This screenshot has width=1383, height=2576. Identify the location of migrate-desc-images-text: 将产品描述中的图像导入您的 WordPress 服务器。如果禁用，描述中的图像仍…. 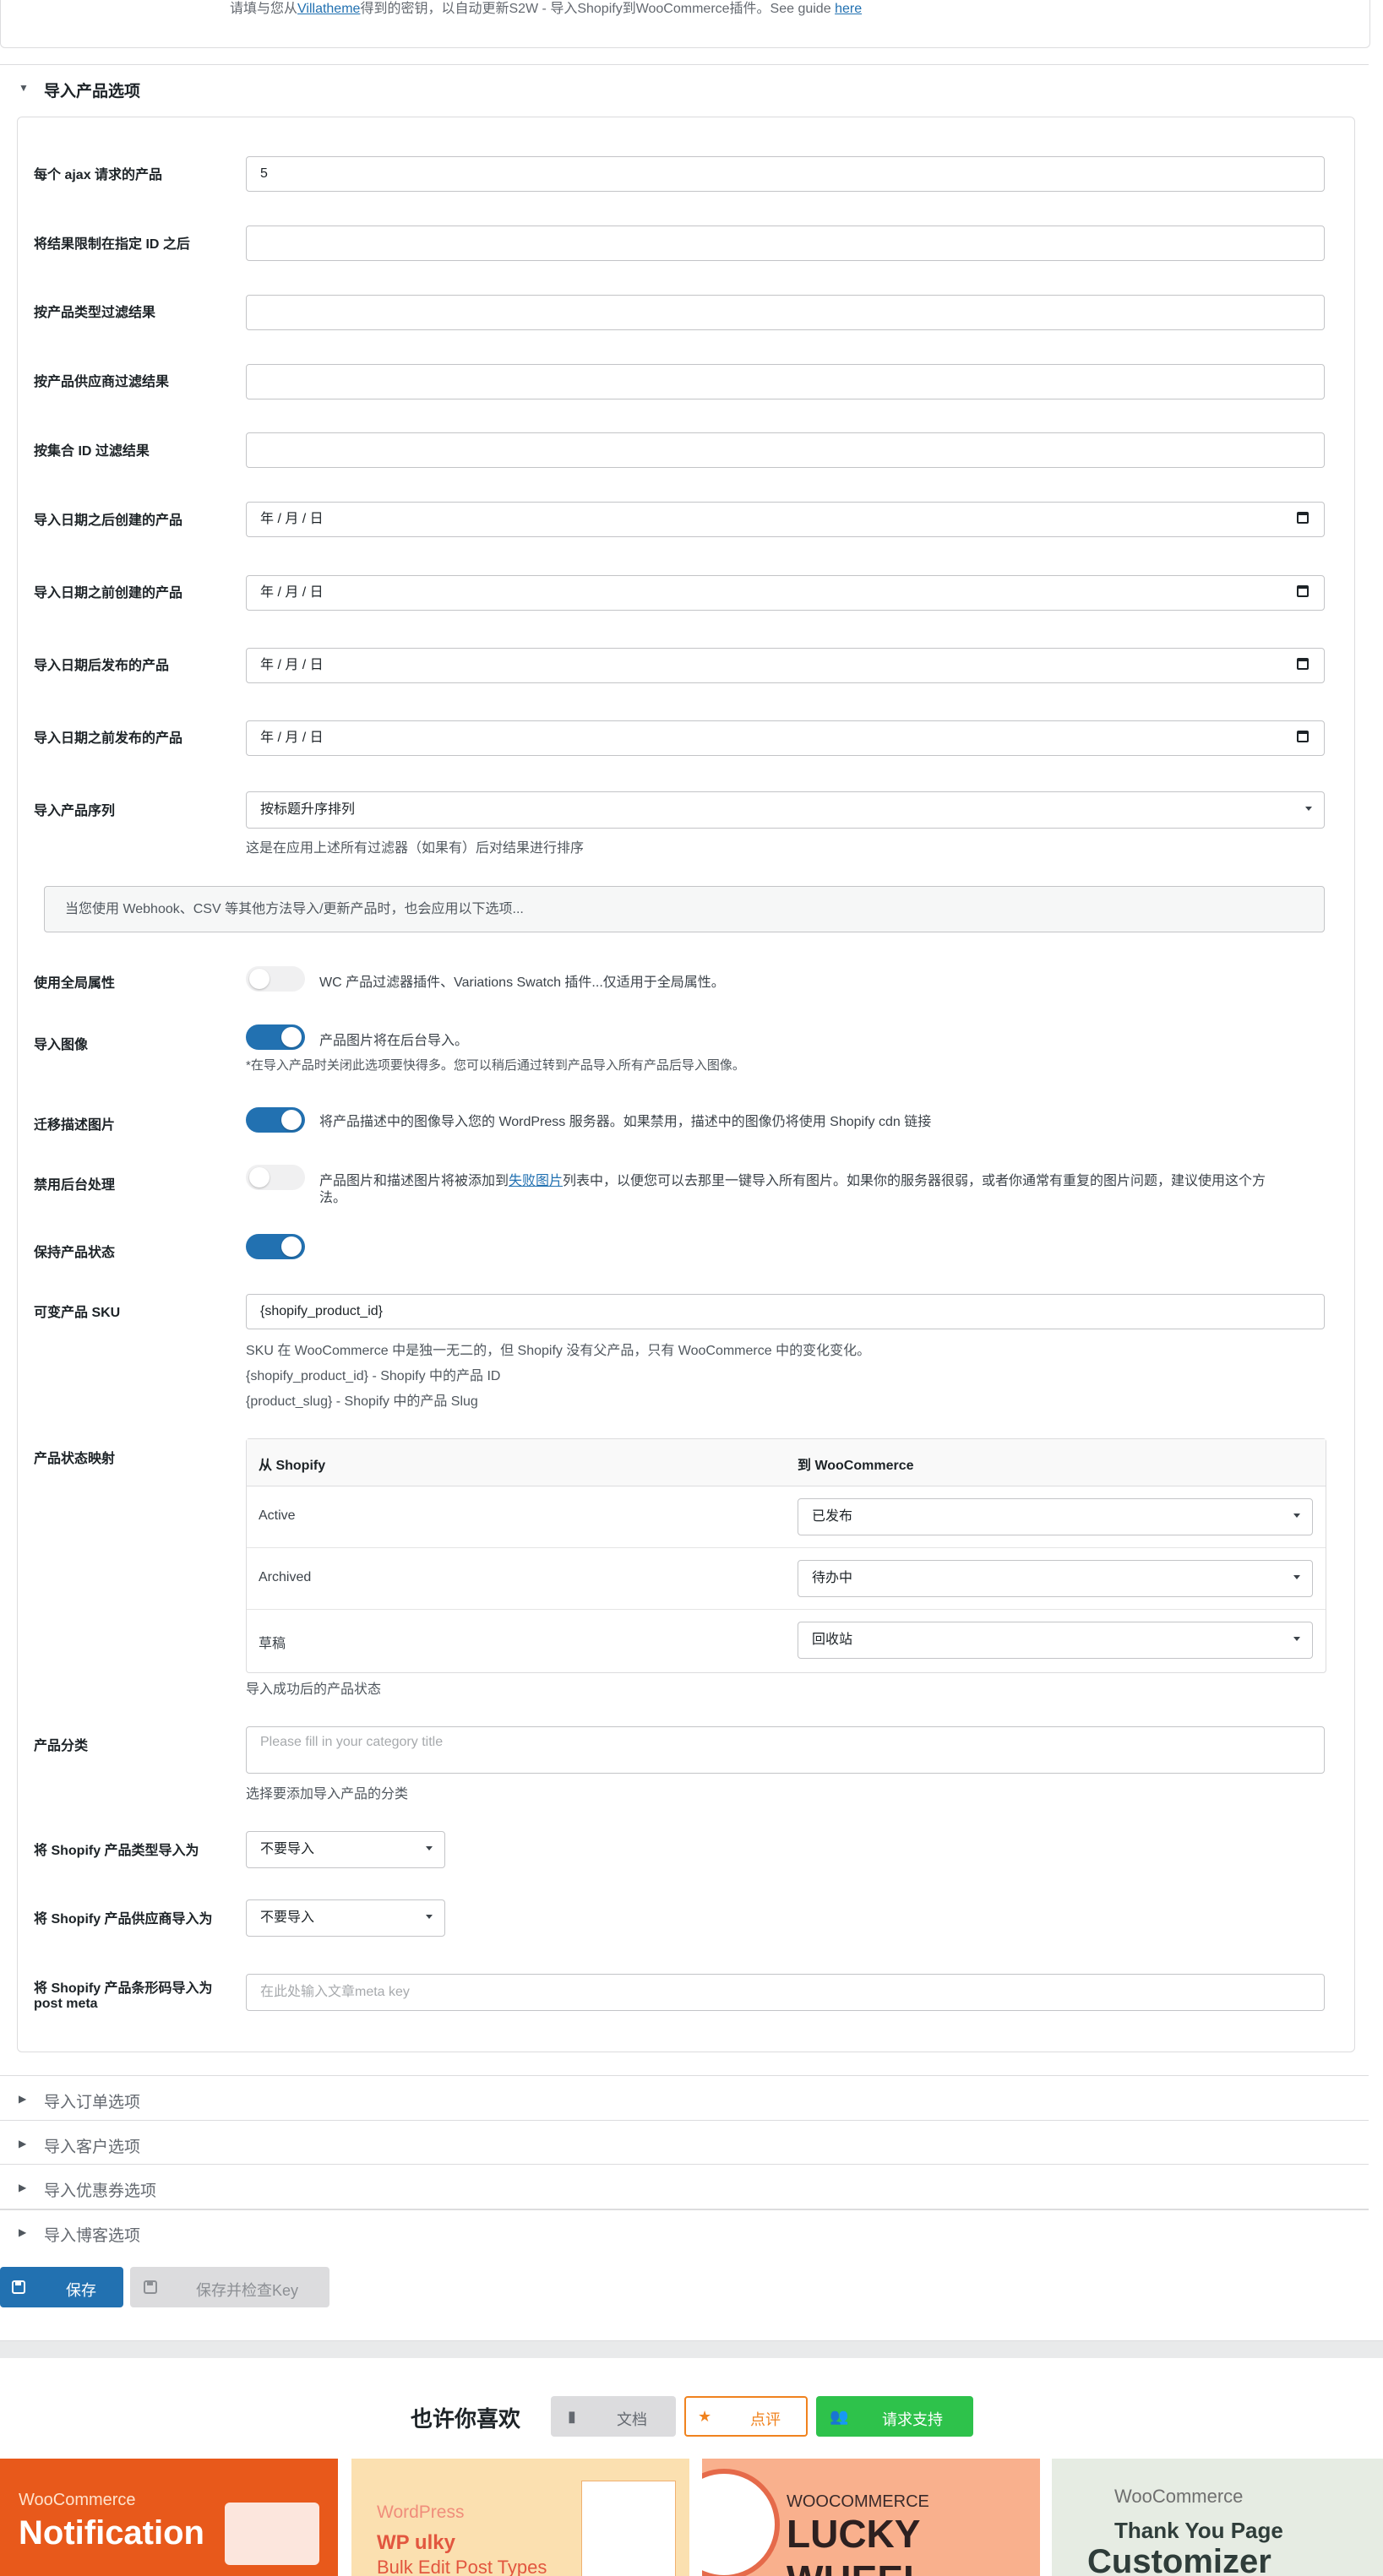
(625, 1122).